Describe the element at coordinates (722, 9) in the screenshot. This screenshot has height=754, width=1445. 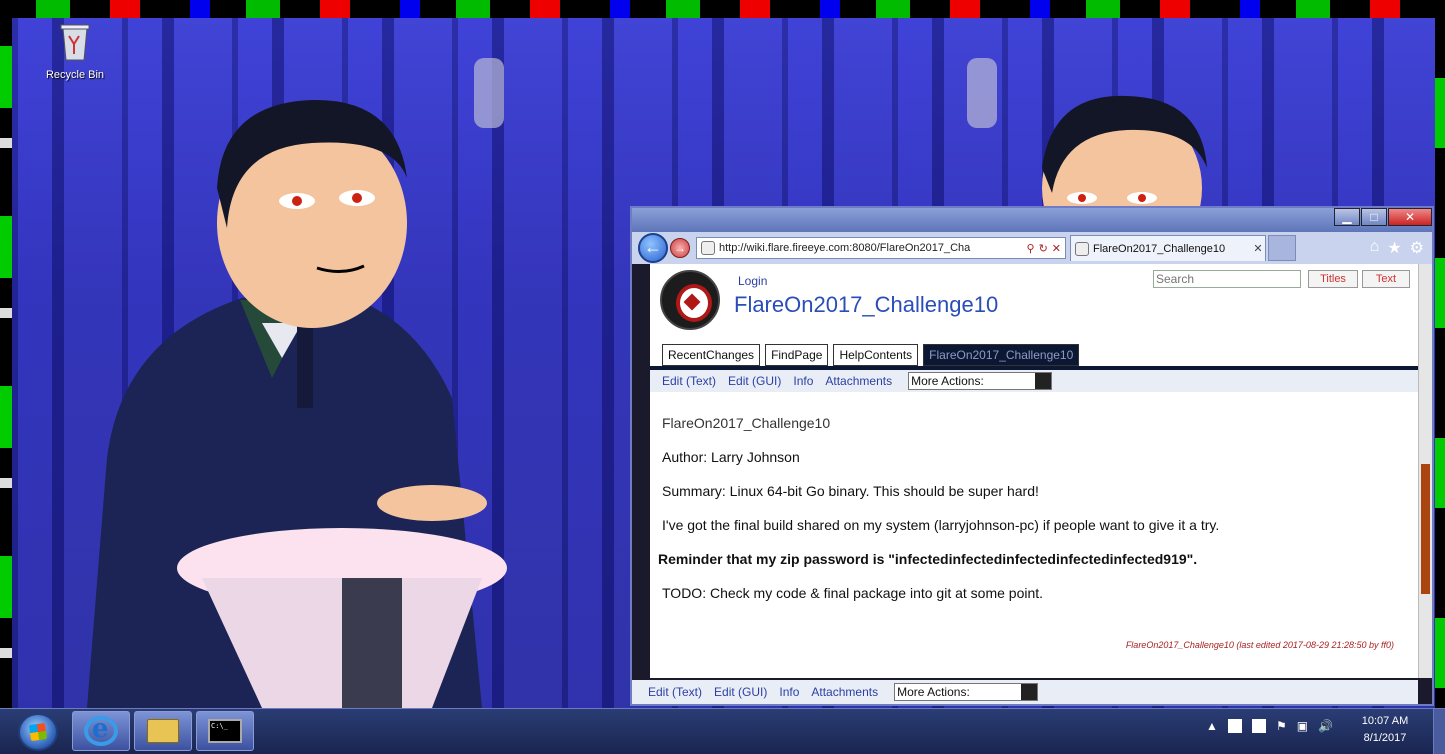
I see `glitch-border-top` at that location.